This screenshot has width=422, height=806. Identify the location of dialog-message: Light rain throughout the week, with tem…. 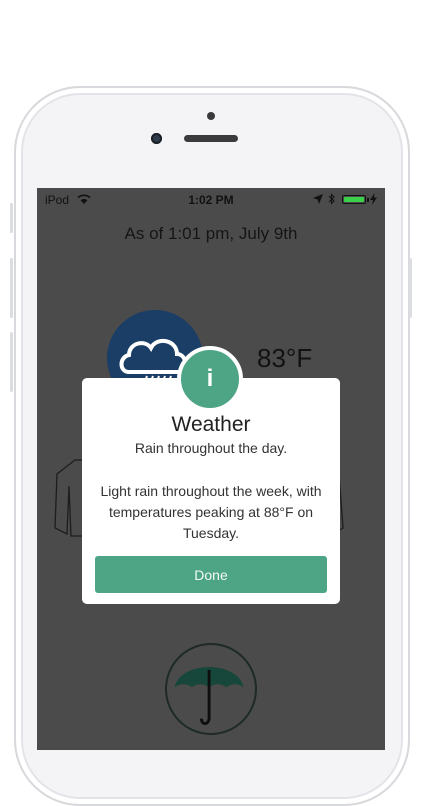
(211, 512).